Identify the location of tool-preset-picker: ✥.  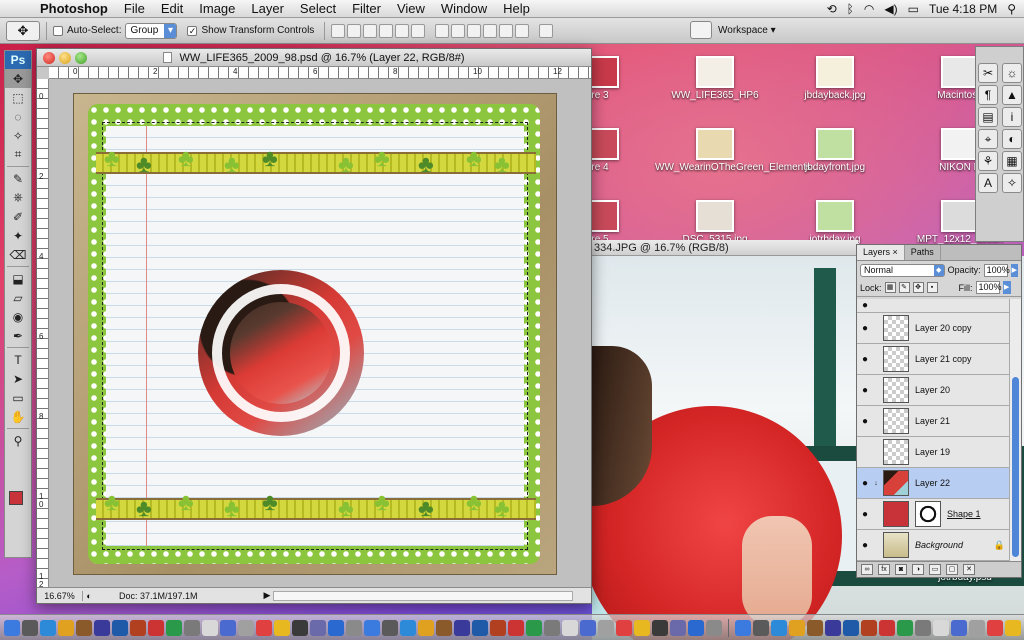
(23, 30).